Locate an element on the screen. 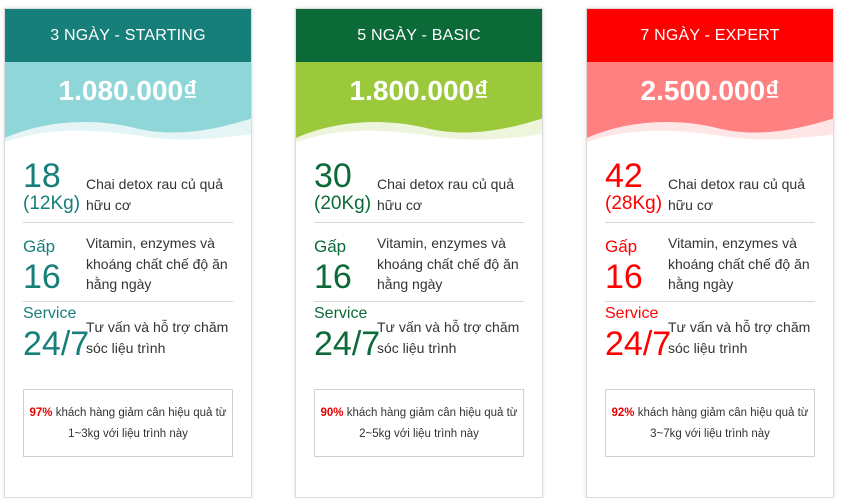  bottles-count: 18 is located at coordinates (42, 176).